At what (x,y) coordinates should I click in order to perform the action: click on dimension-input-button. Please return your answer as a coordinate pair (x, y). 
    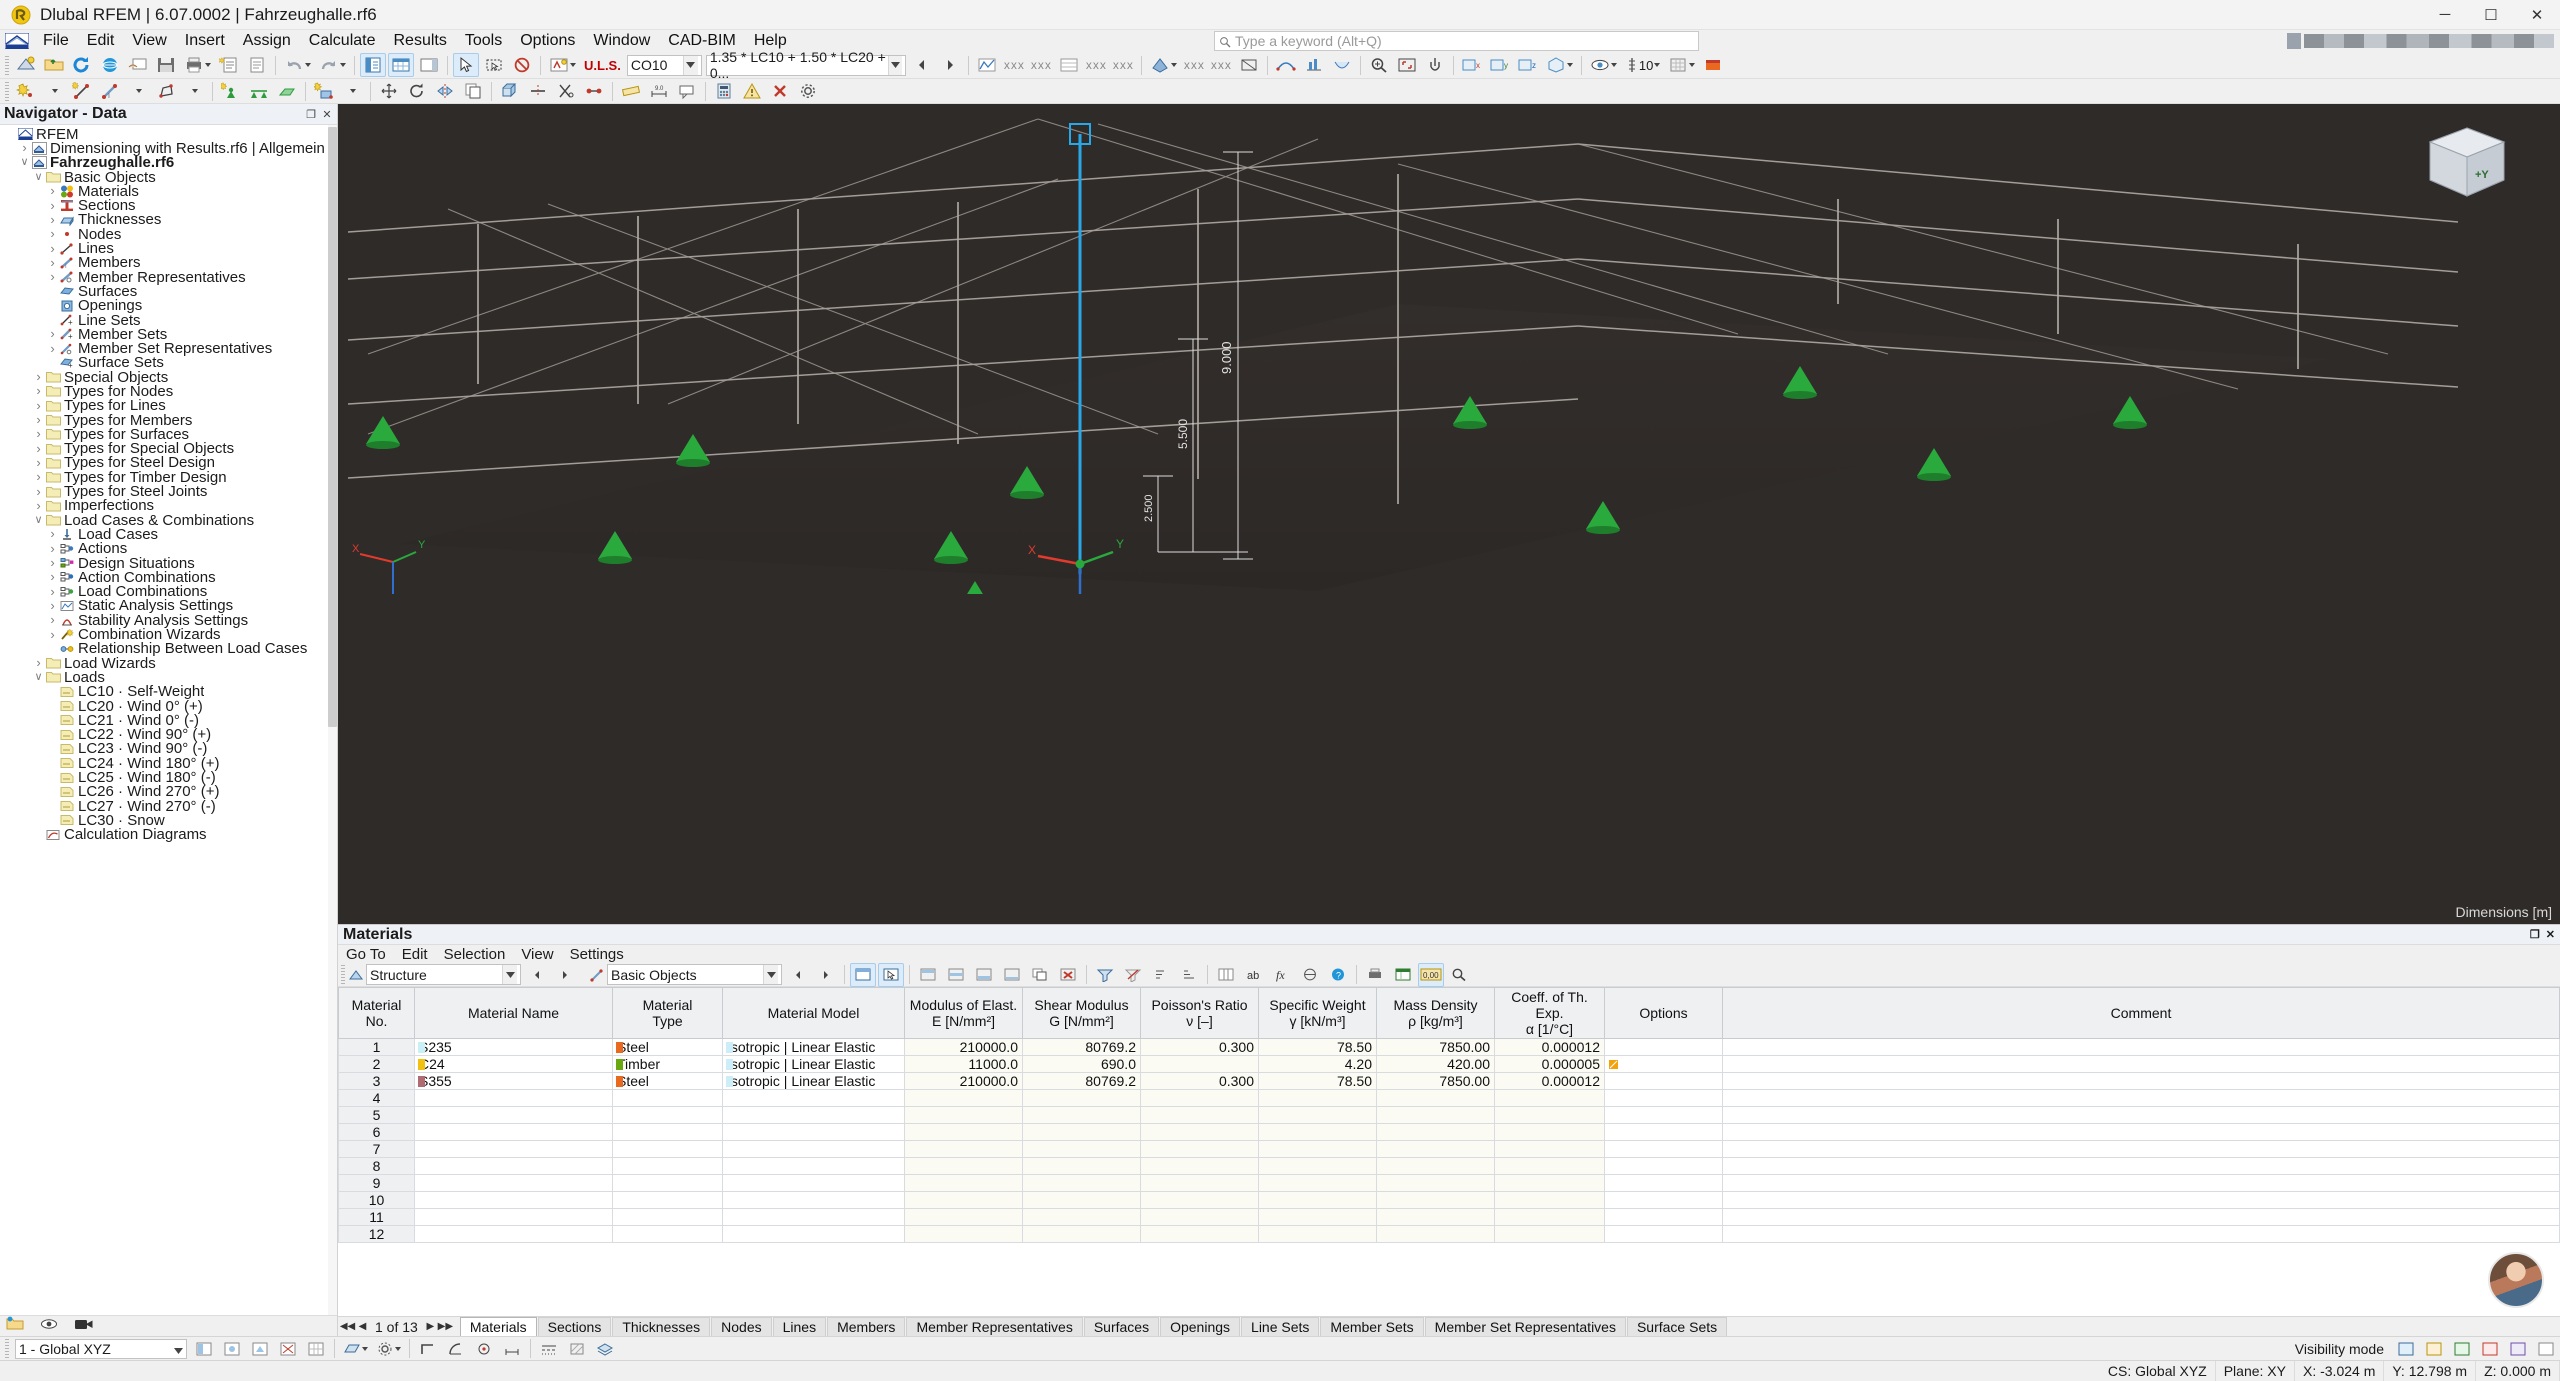
    Looking at the image, I should click on (512, 1349).